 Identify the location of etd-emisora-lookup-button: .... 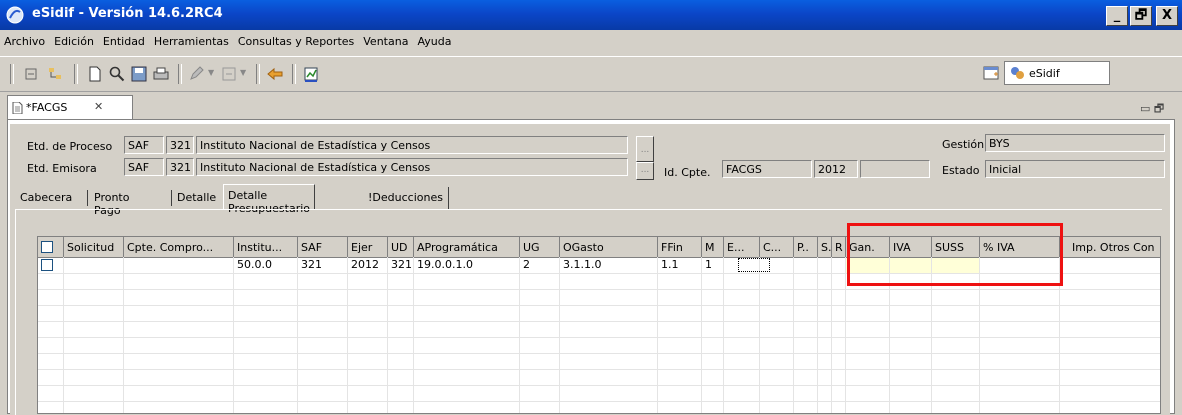
(645, 171).